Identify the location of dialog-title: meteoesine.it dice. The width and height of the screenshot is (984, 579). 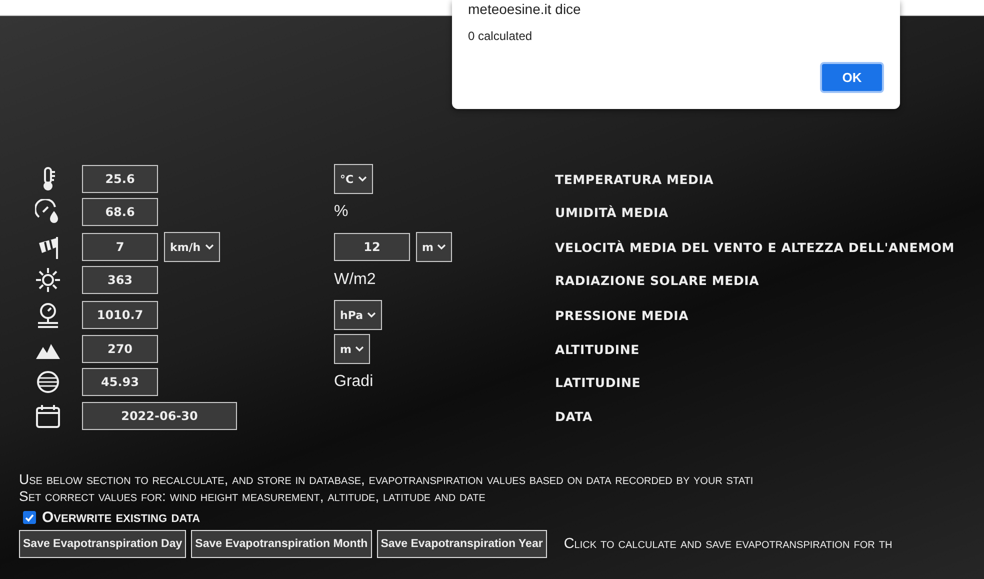
(524, 9).